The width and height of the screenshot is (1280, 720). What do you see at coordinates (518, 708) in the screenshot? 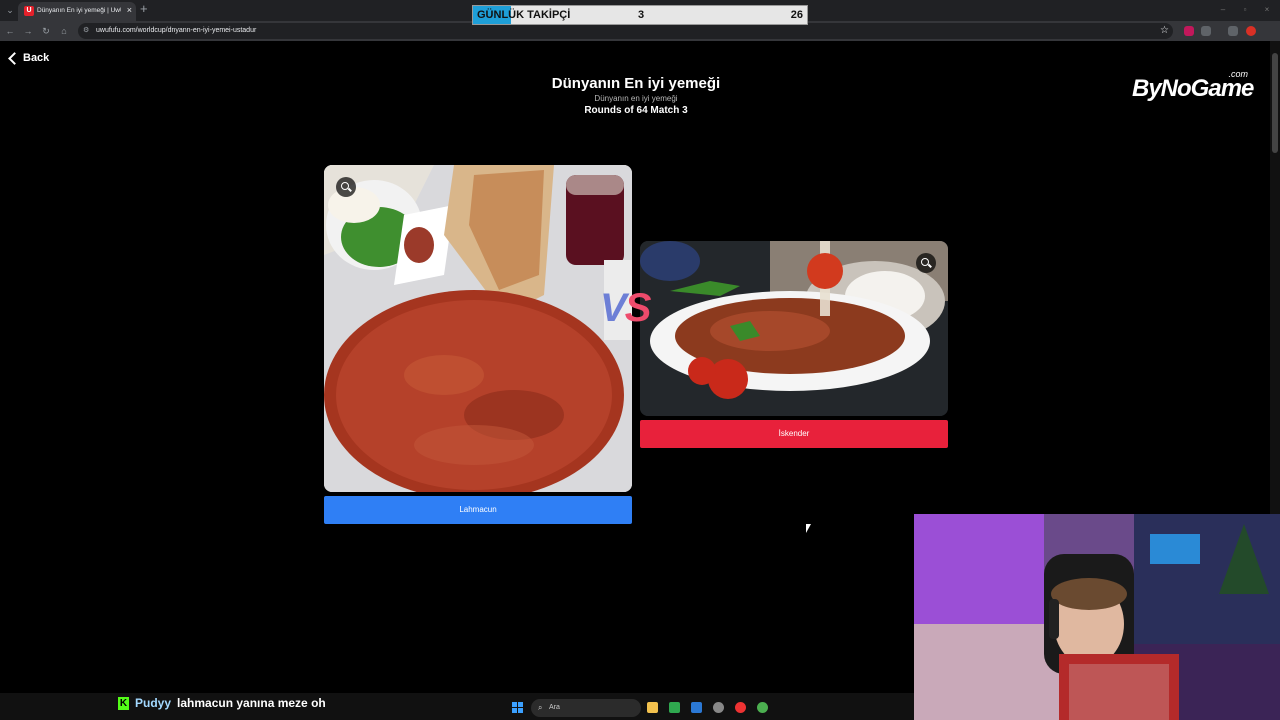
I see `windows-start-icon` at bounding box center [518, 708].